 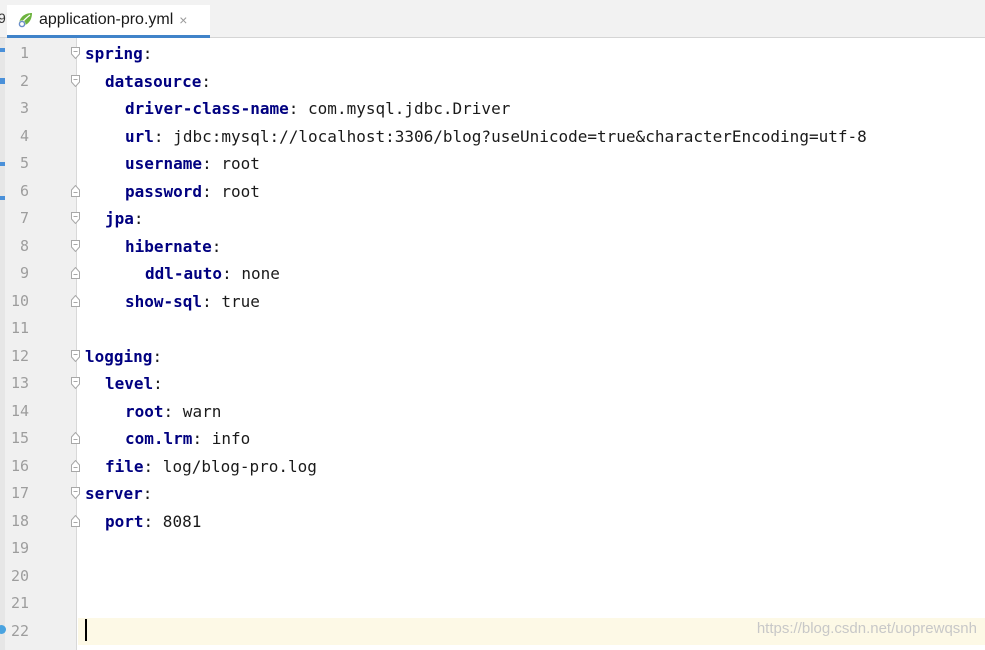 I want to click on yaml-key: server, so click(x=114, y=493).